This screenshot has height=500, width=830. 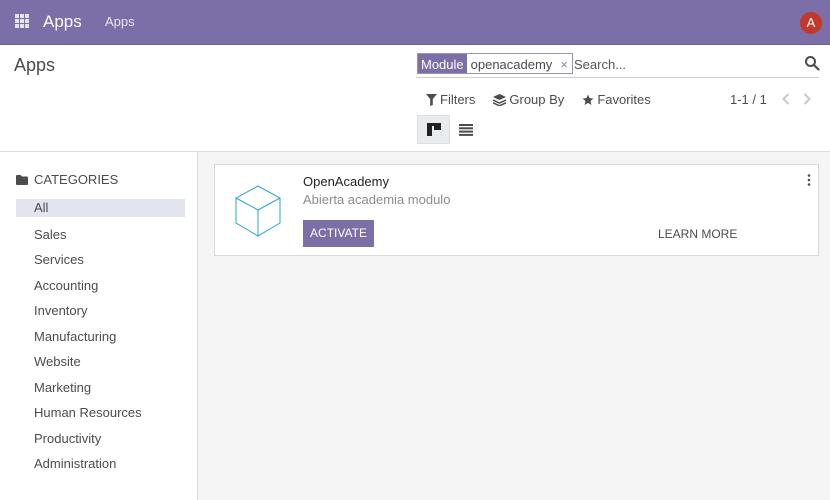 I want to click on category-item-manufacturing: Manufacturing, so click(x=100, y=340).